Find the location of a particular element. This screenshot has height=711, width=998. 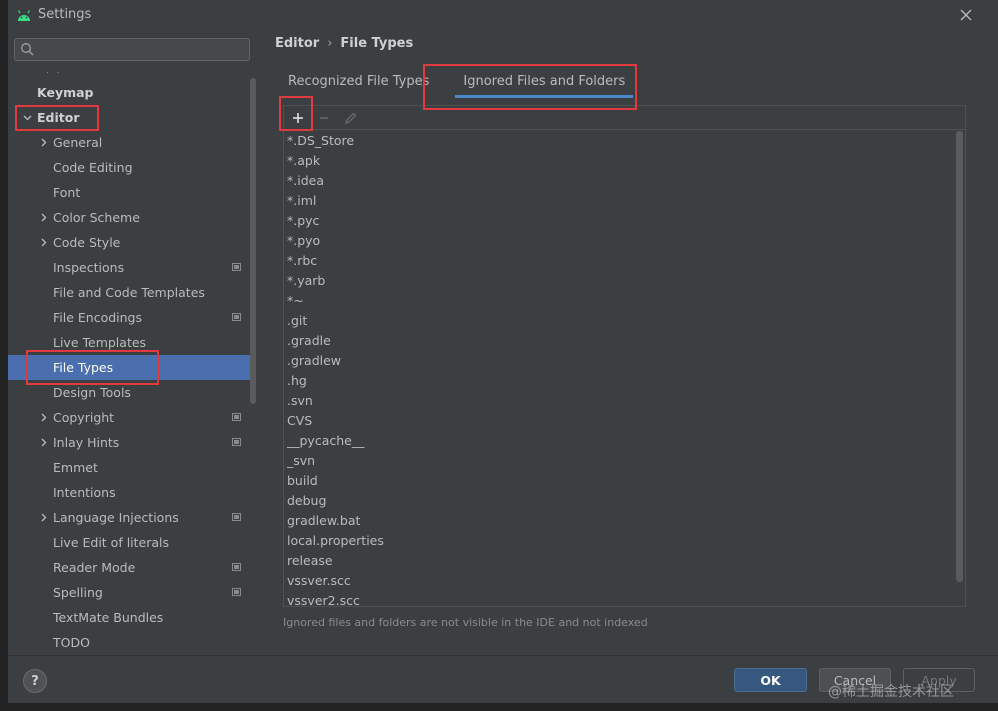

list-item: *.rbc is located at coordinates (619, 261).